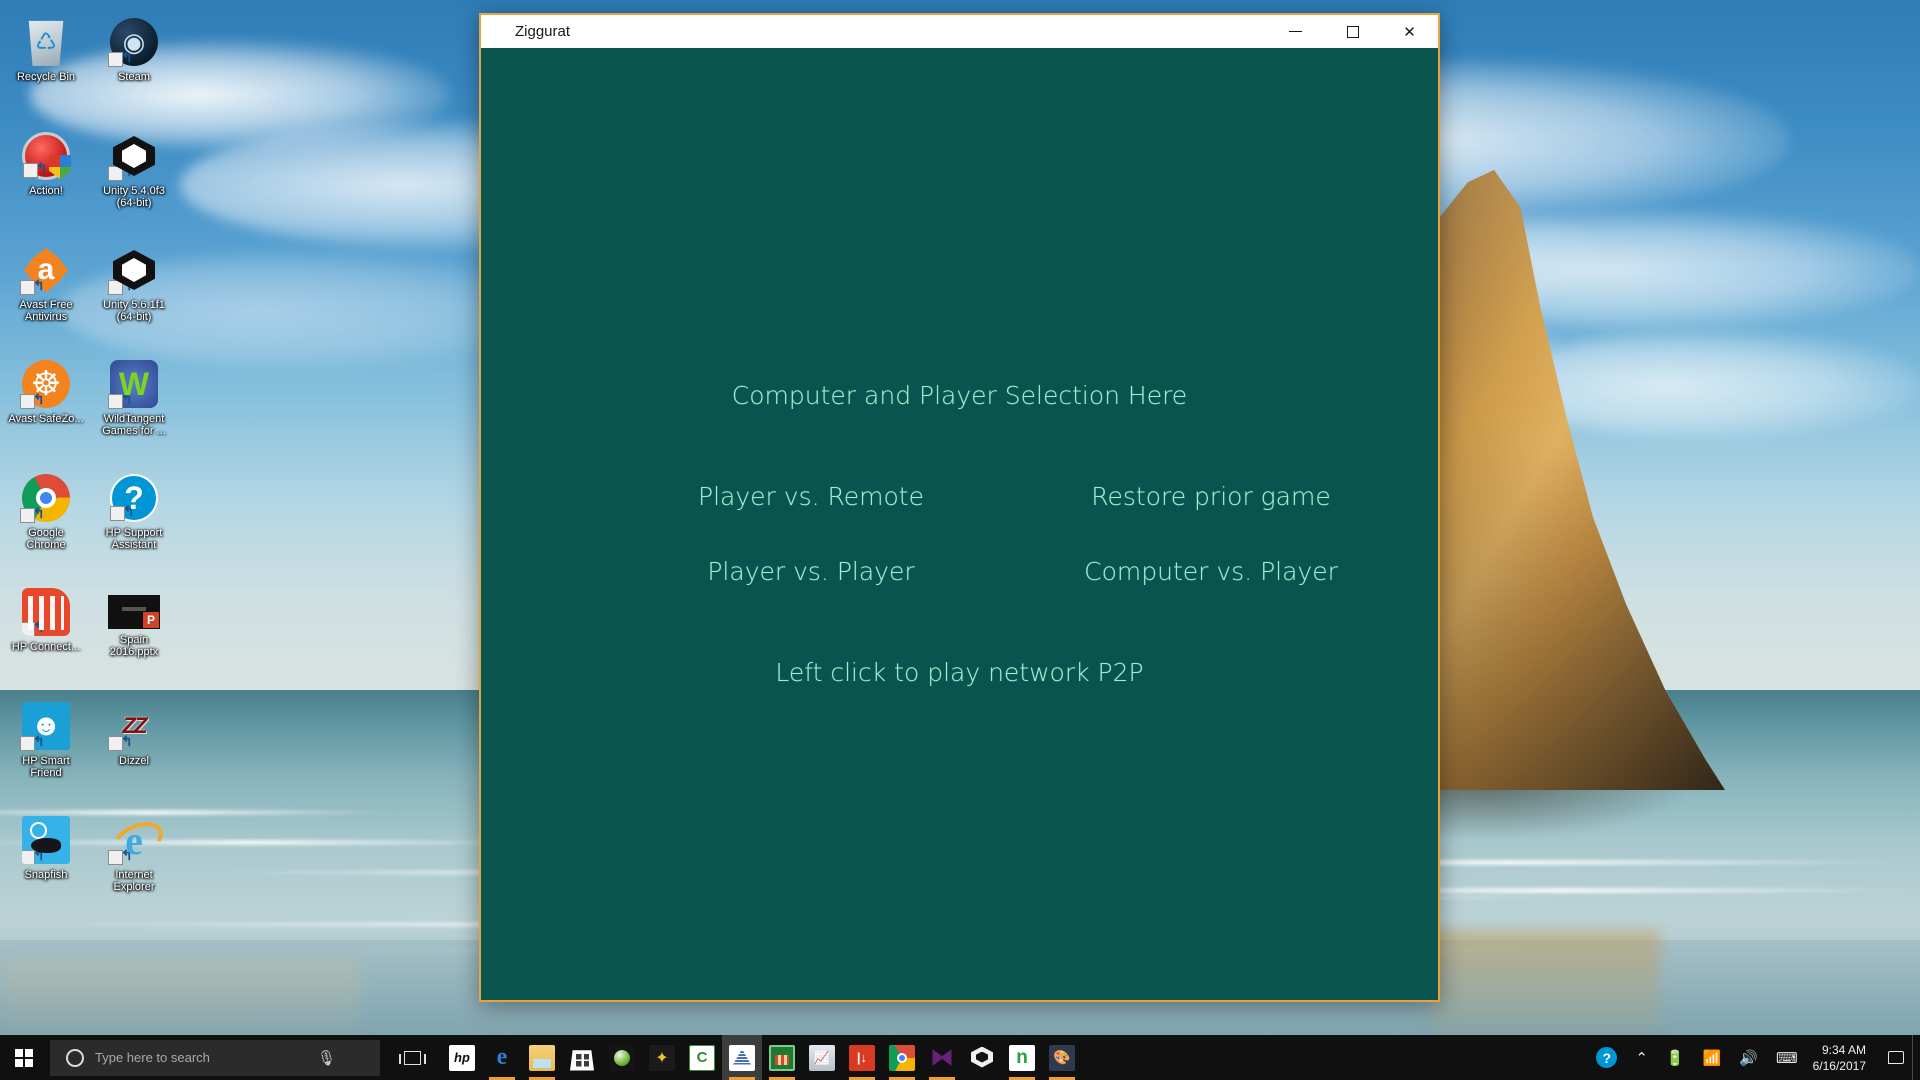 The height and width of the screenshot is (1080, 1920). I want to click on cyberlink-icon, so click(702, 1057).